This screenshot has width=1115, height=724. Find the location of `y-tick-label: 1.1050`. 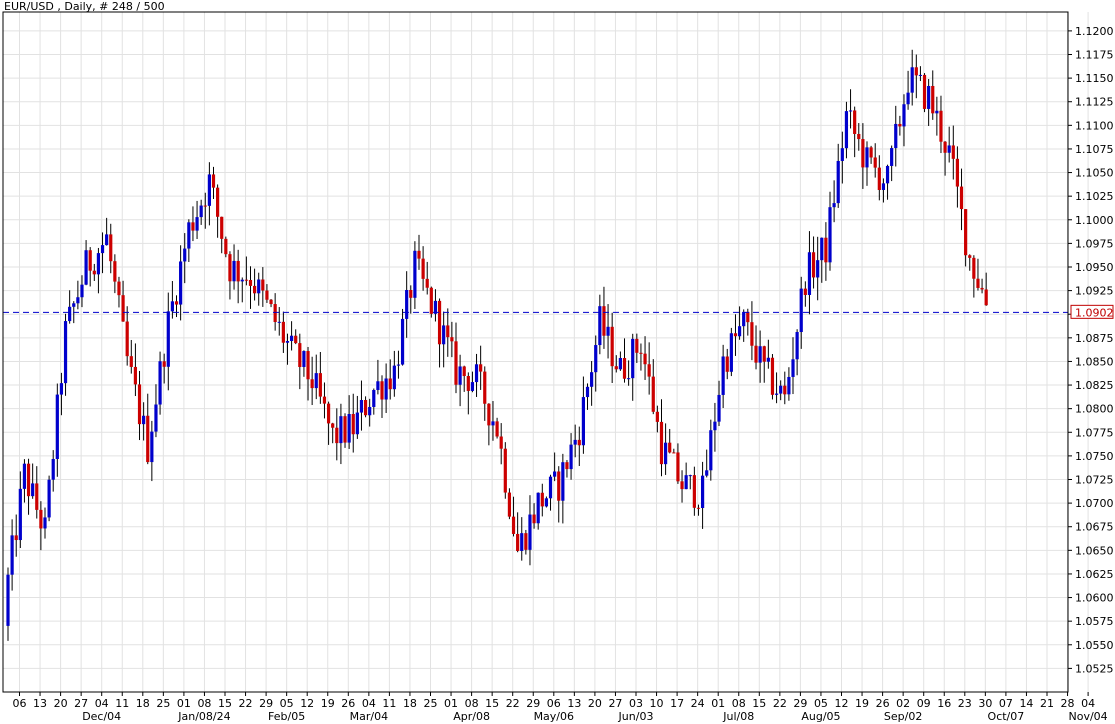

y-tick-label: 1.1050 is located at coordinates (1094, 173).